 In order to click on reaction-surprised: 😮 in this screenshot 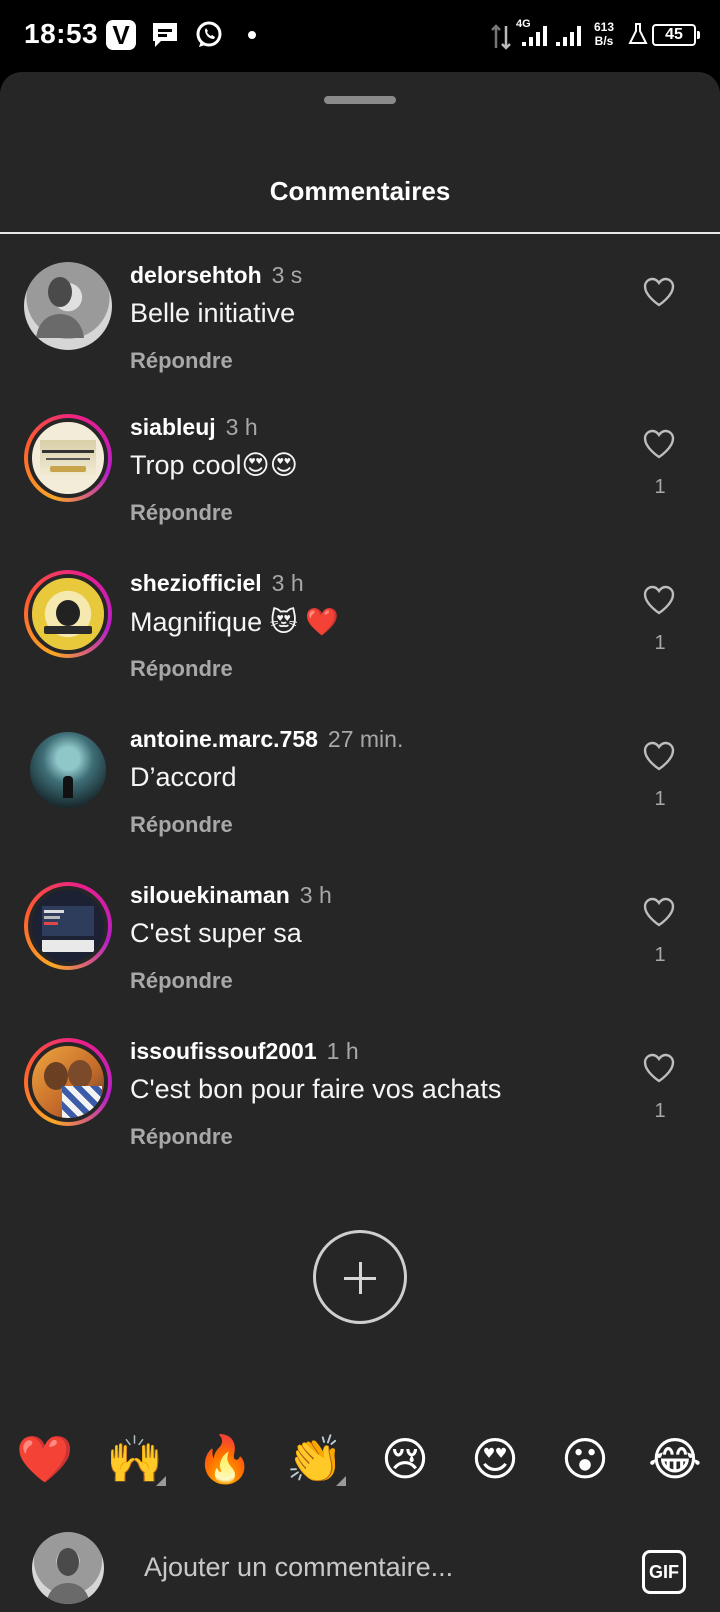, I will do `click(585, 1459)`.